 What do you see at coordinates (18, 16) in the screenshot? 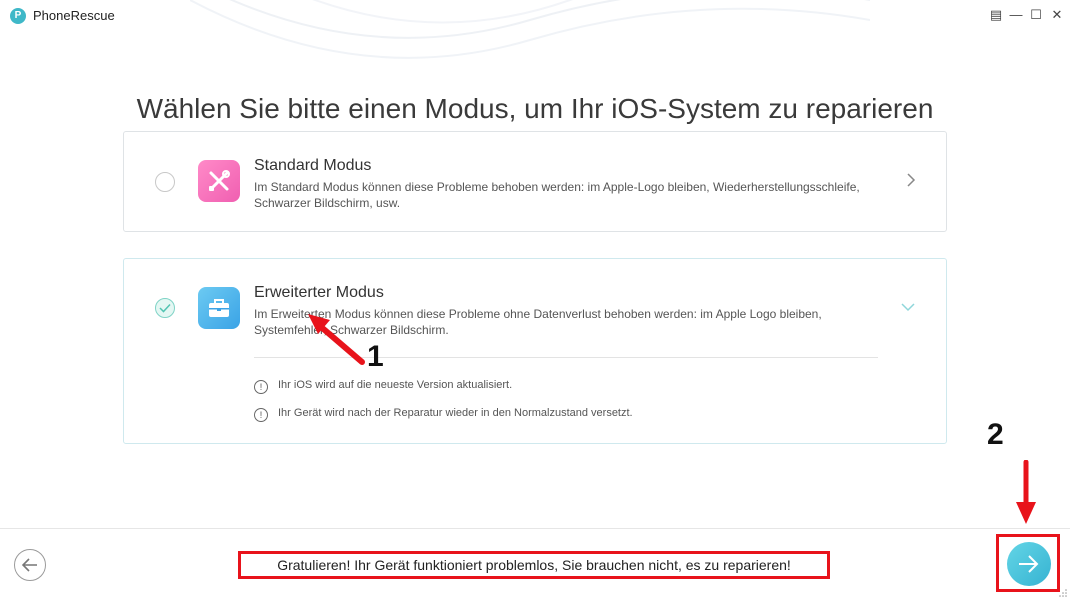
I see `app-logo-icon: P` at bounding box center [18, 16].